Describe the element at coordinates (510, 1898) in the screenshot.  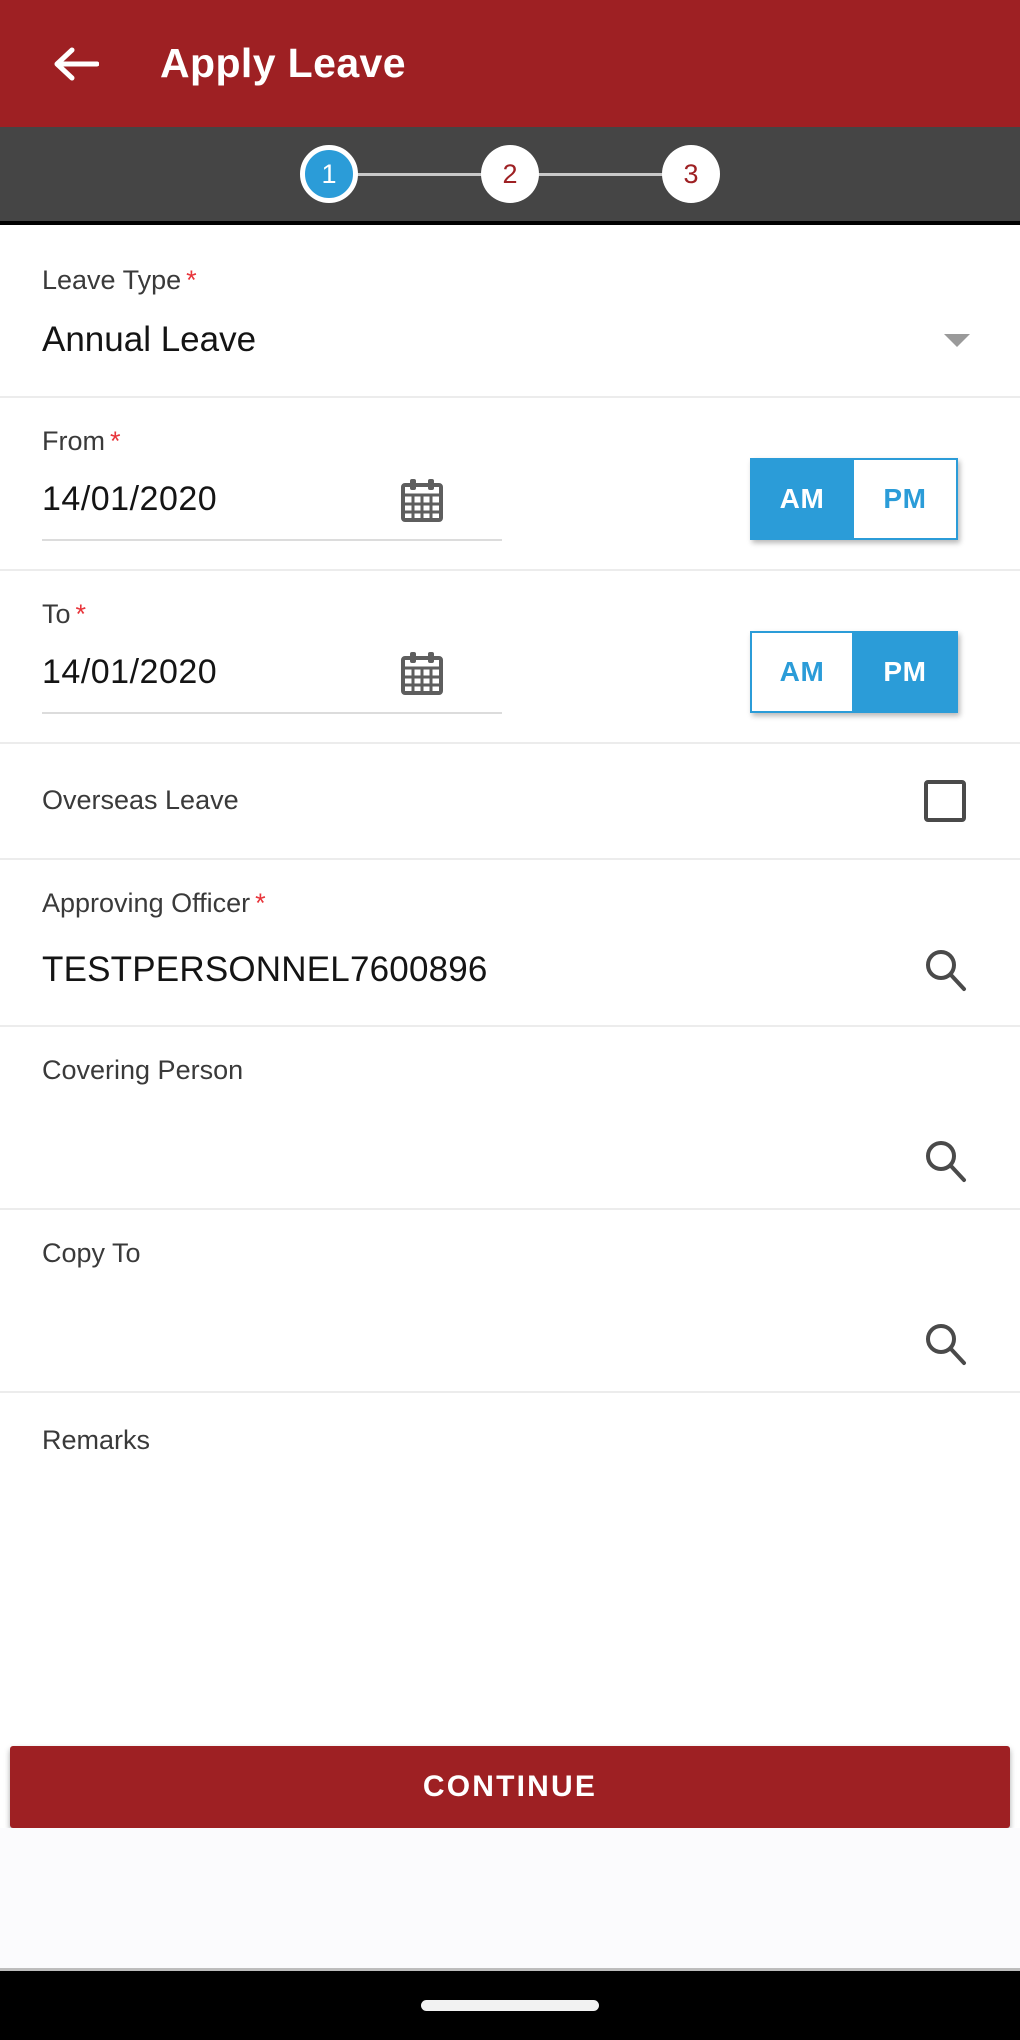
I see `bottom-spacer` at that location.